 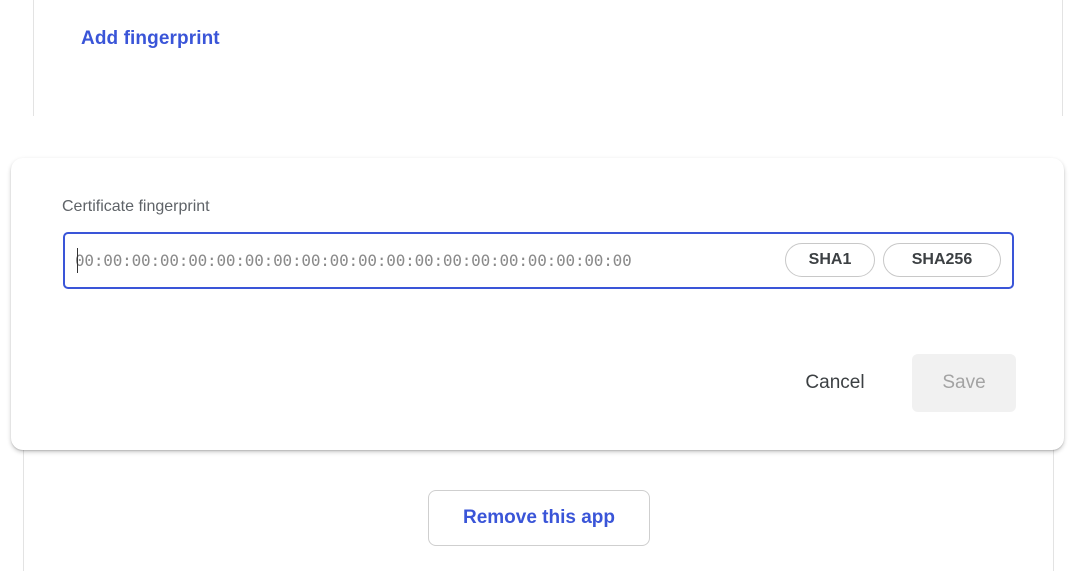 I want to click on sha1-chip-button: SHA1, so click(x=830, y=260).